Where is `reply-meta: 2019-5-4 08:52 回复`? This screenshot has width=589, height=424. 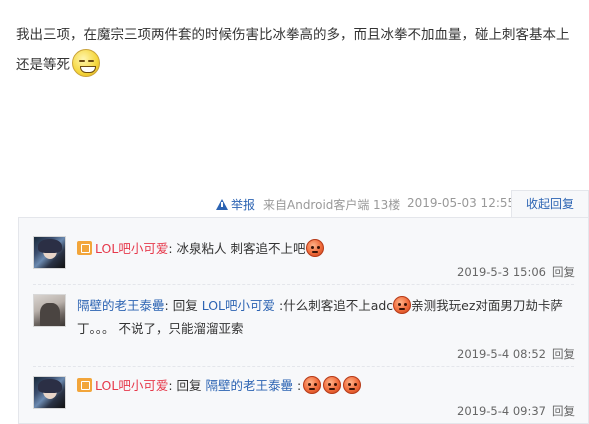
reply-meta: 2019-5-4 08:52 回复 is located at coordinates (516, 354).